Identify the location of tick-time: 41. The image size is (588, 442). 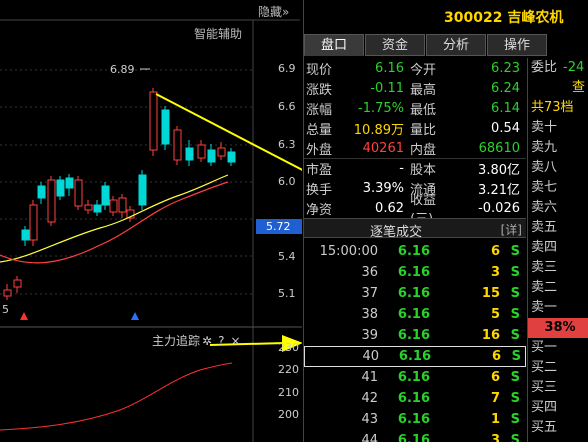
(369, 377).